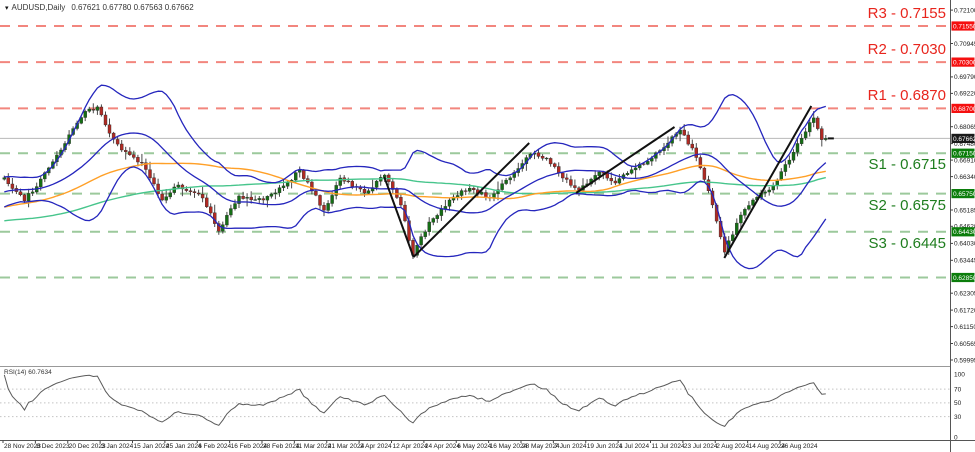  I want to click on date-label: 28 Feb 2024, so click(281, 446).